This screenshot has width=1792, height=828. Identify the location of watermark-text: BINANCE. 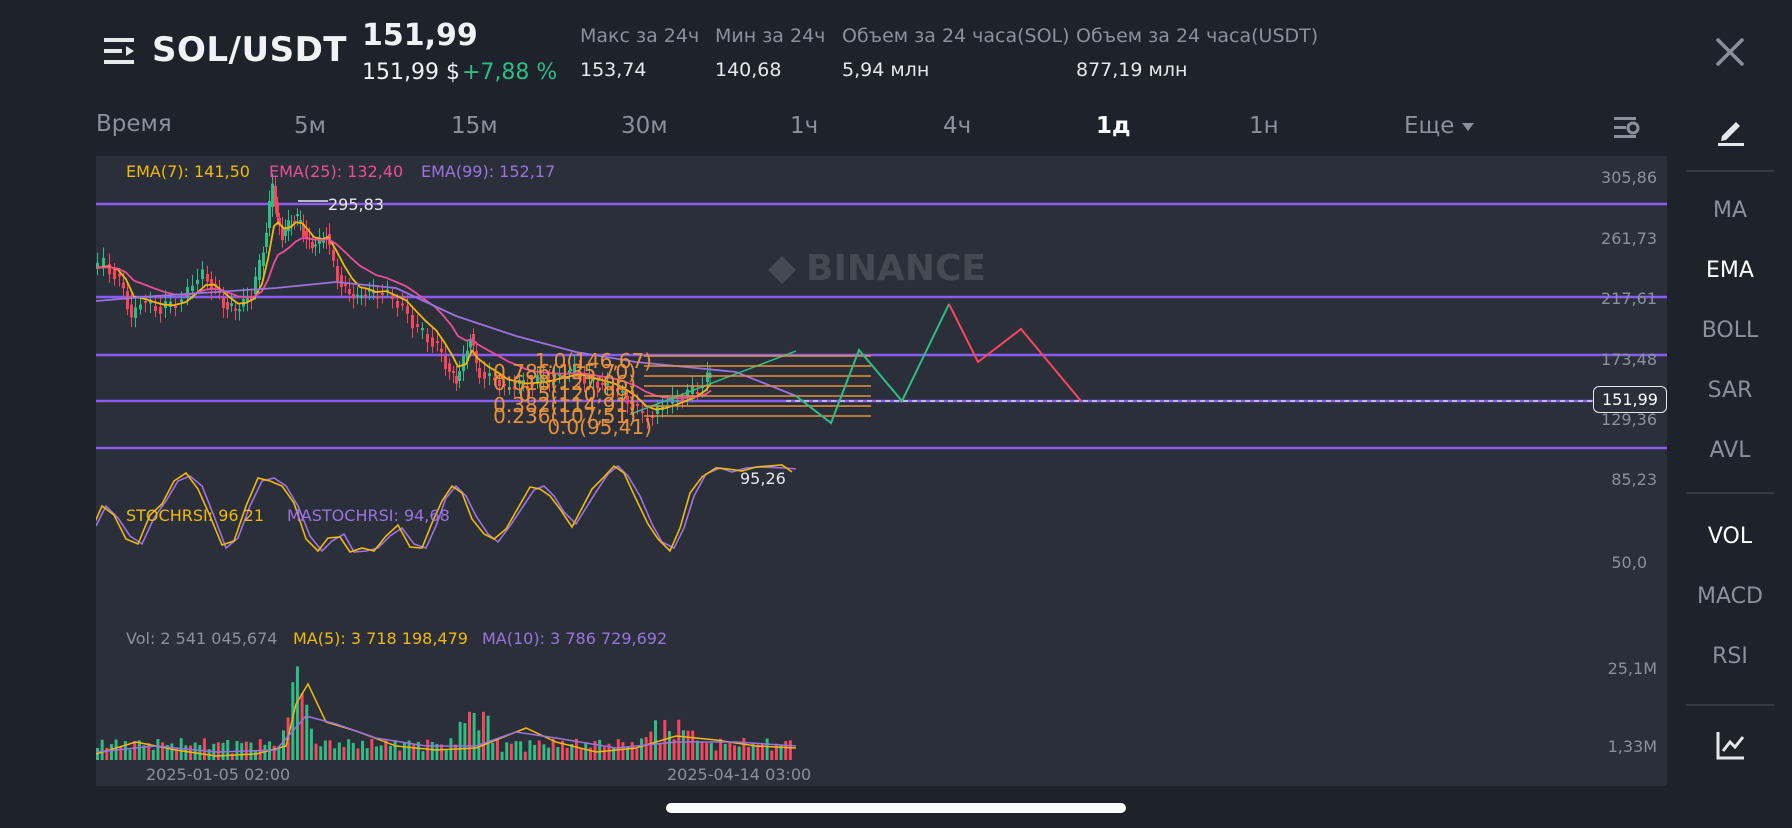
(896, 268).